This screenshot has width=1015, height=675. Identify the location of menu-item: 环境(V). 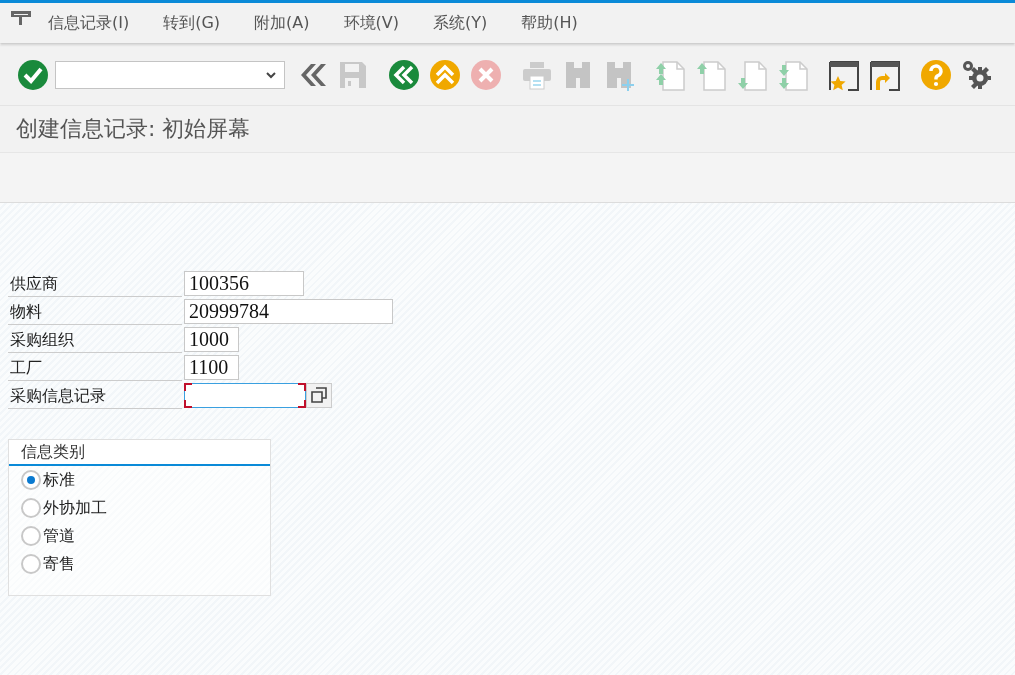
(371, 23).